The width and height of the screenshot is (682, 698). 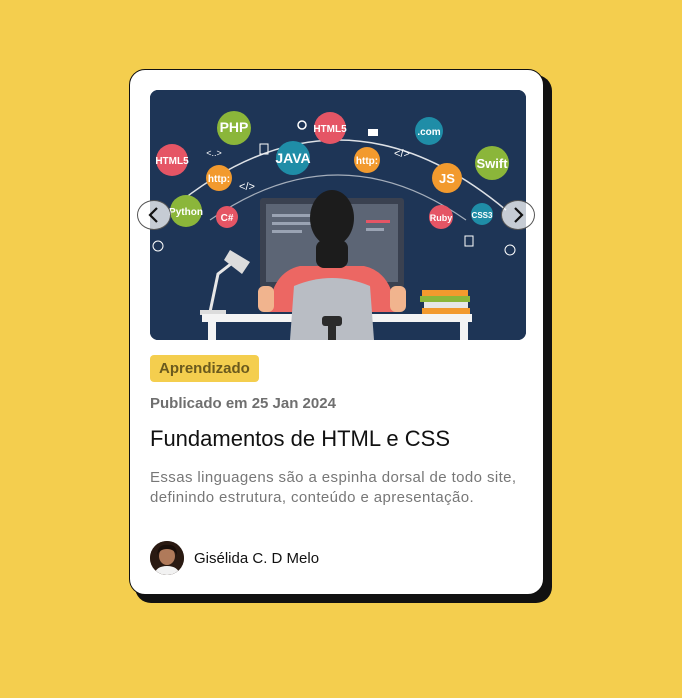 I want to click on chevron-left-icon, so click(x=153, y=215).